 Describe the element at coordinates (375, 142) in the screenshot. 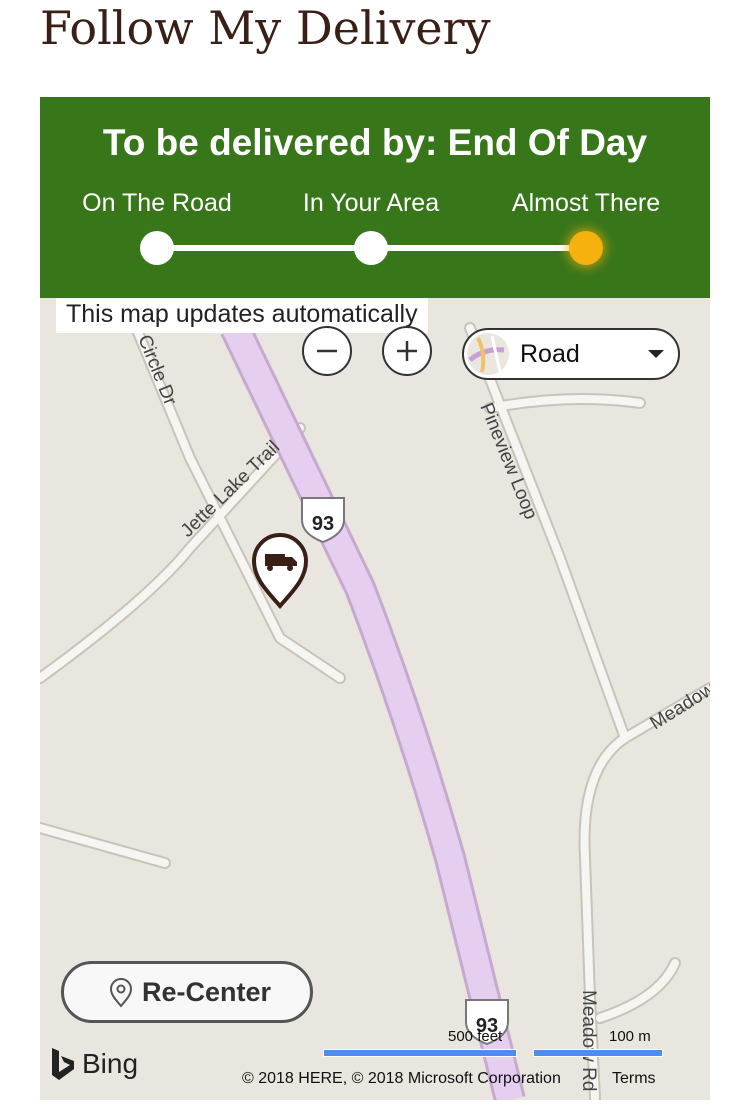

I see `delivery-eta: To be delivered by: End Of Day` at that location.